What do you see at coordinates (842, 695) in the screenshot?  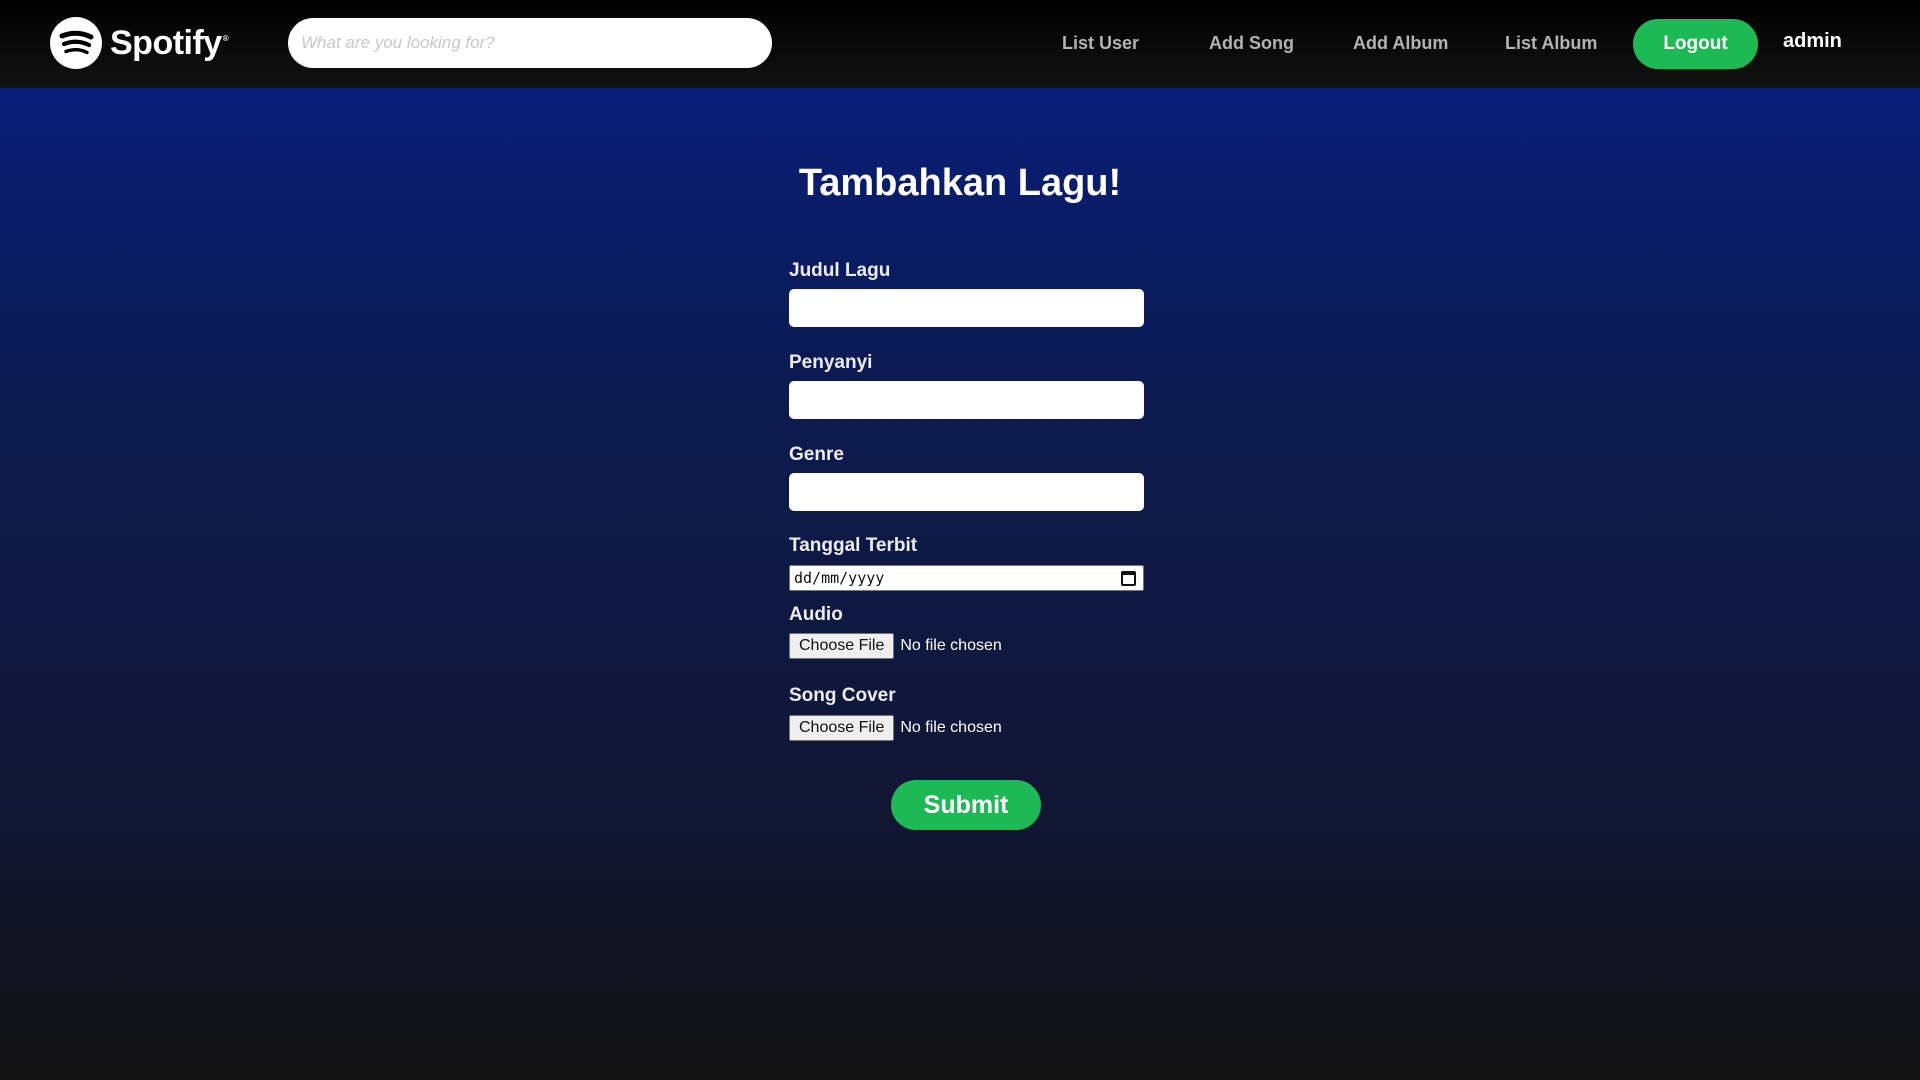 I see `song-cover-label: Song Cover` at bounding box center [842, 695].